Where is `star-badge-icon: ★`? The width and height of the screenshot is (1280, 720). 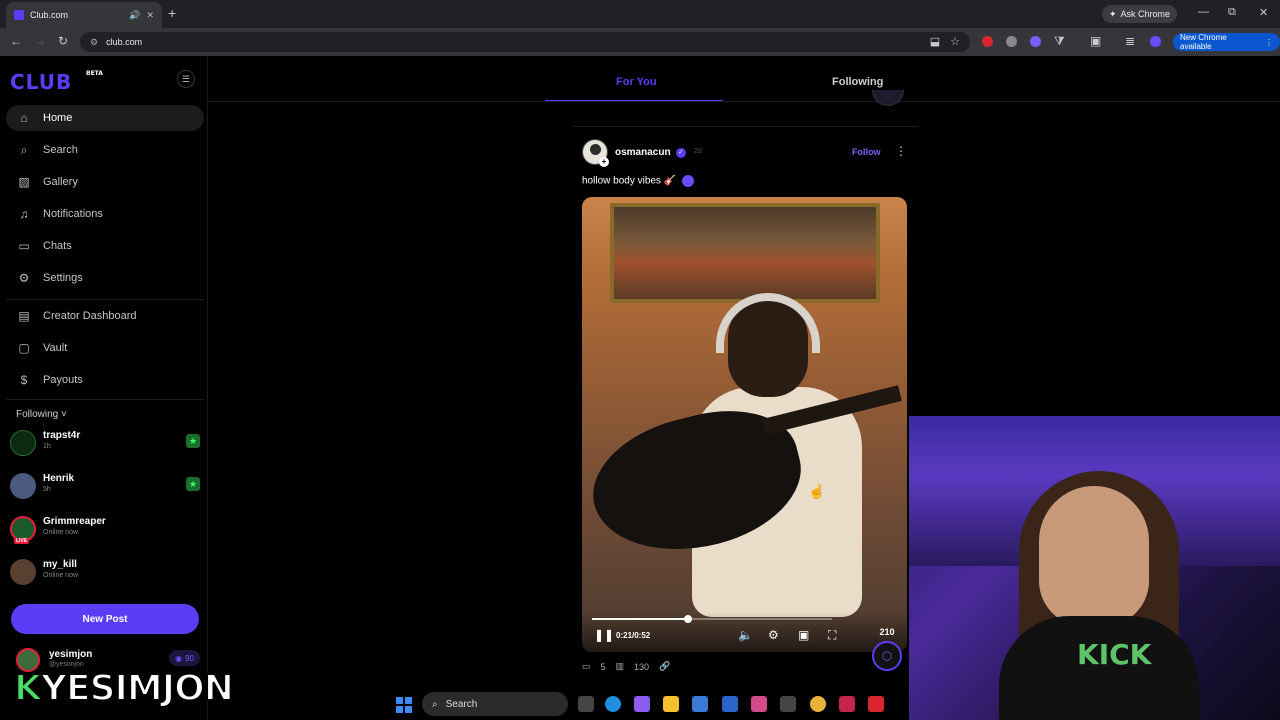 star-badge-icon: ★ is located at coordinates (193, 441).